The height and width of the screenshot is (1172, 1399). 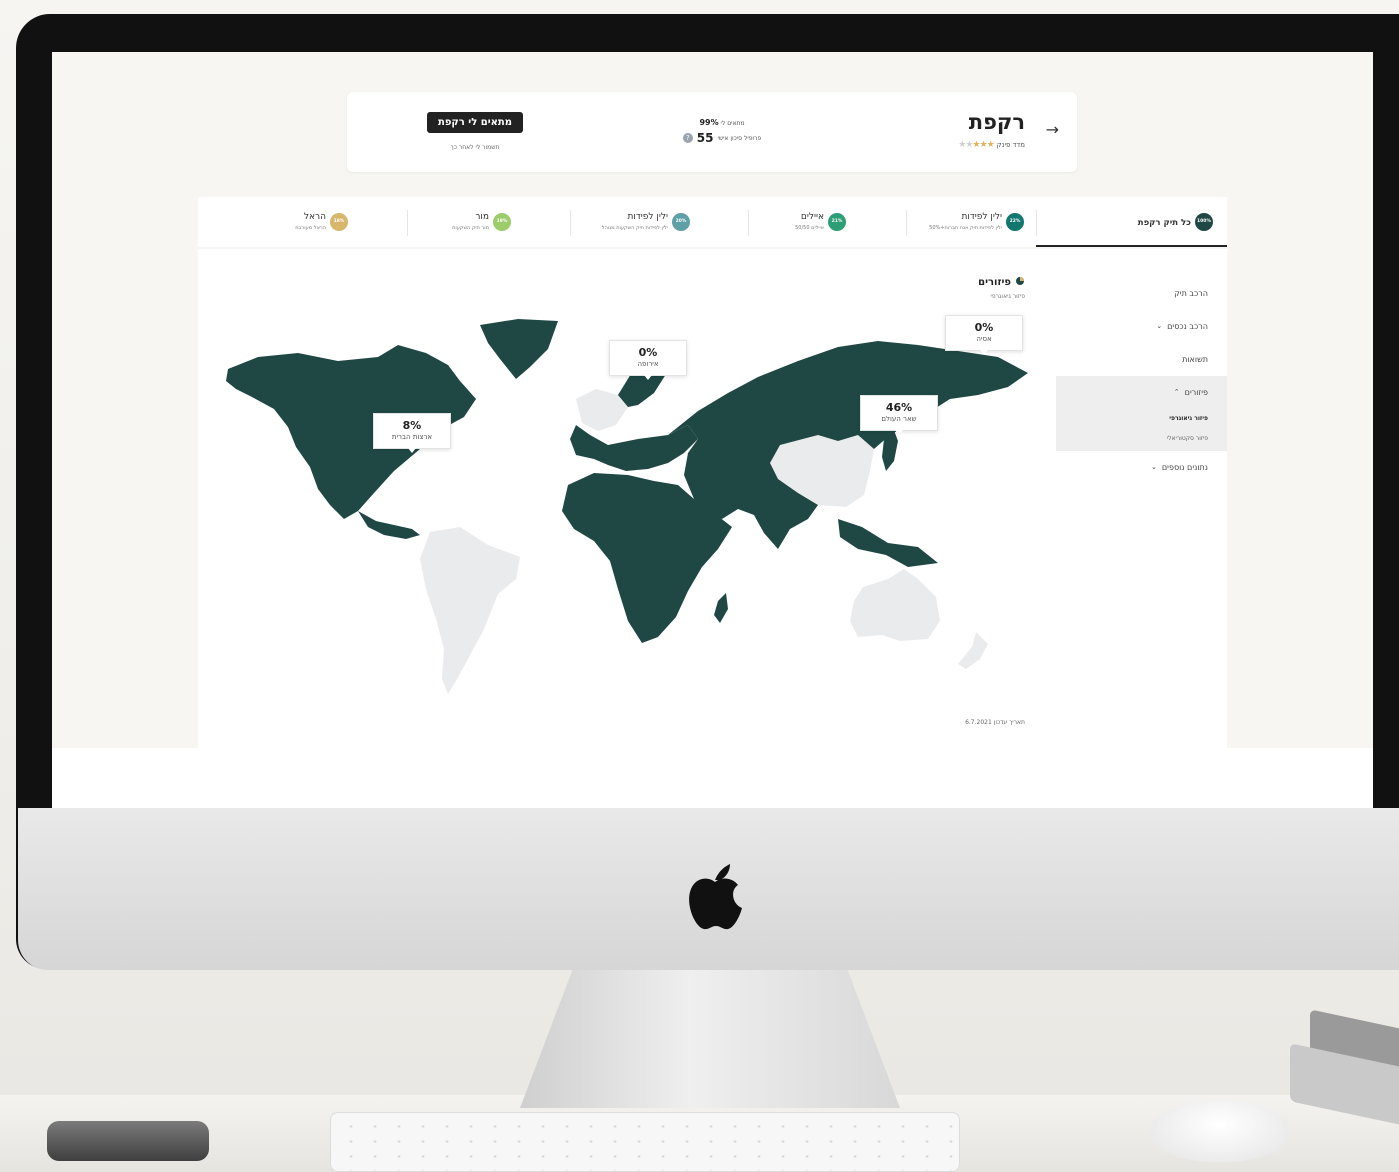 I want to click on track-desc: ילין לפידות תיק אגח חברות+50%, so click(x=965, y=228).